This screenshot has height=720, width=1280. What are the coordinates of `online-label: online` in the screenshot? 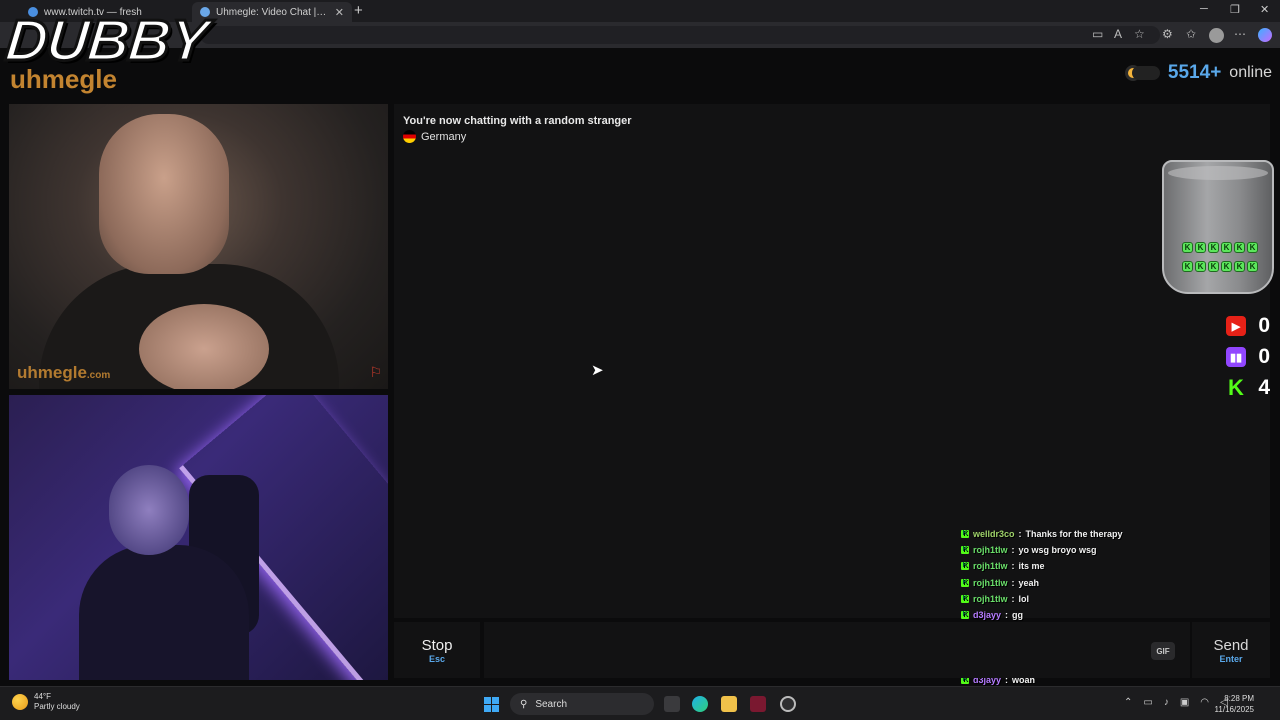 It's located at (1250, 72).